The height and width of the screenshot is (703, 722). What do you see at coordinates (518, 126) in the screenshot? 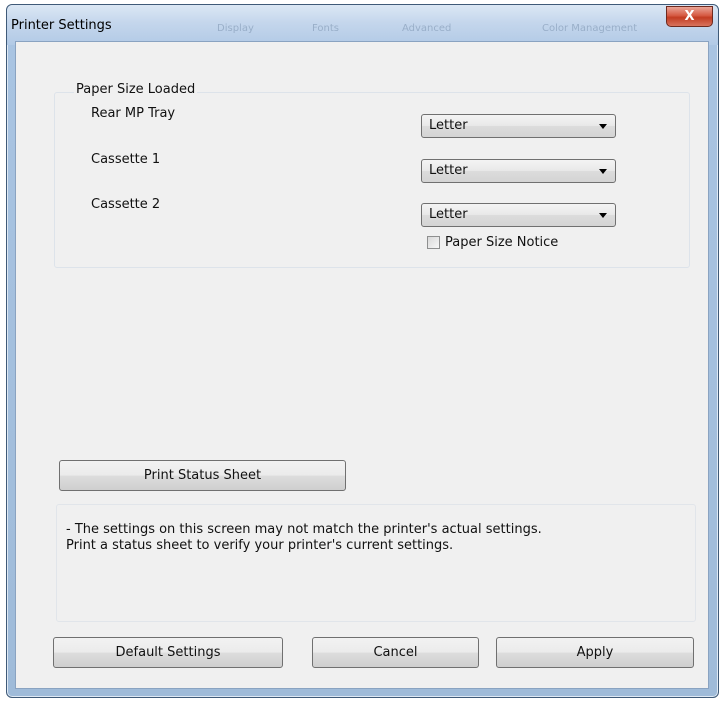
I see `rear-mp-tray-select: Letter` at bounding box center [518, 126].